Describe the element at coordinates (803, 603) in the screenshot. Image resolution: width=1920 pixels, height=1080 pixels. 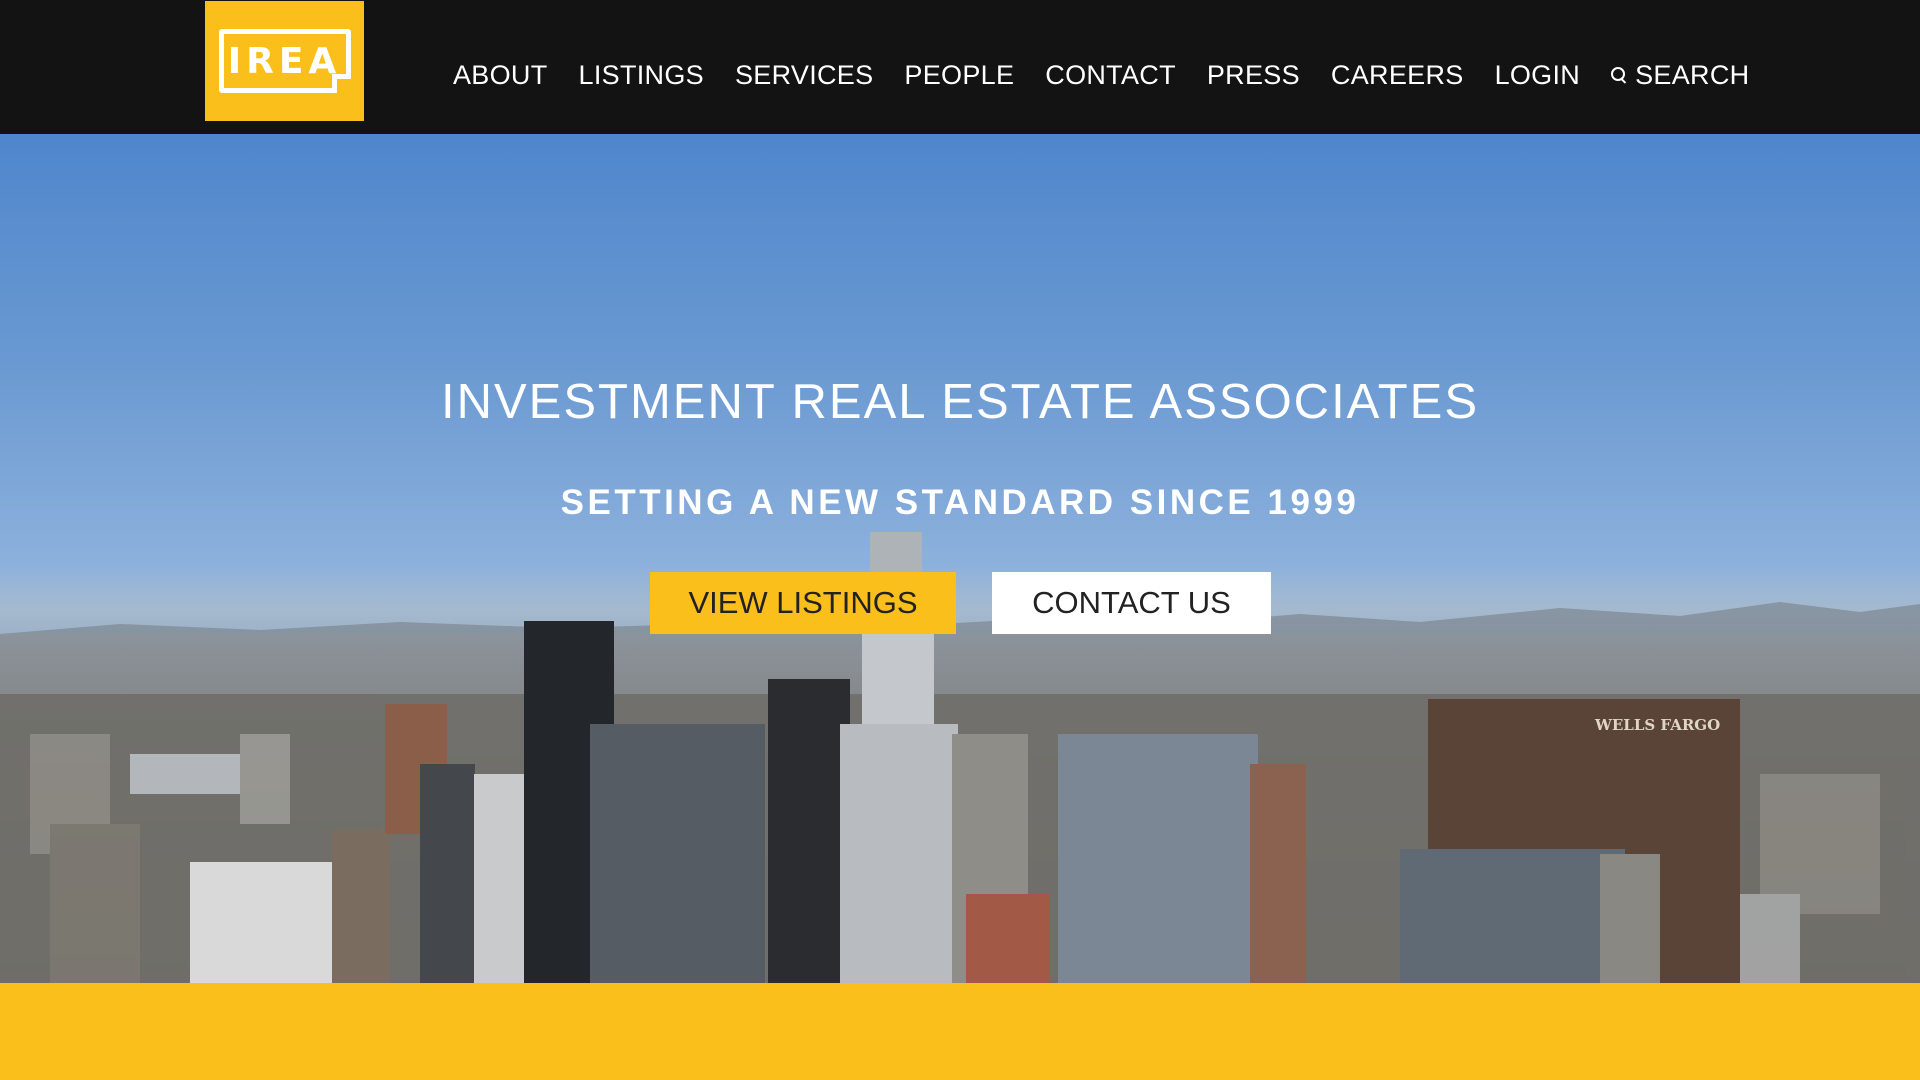
I see `view-listings-button: VIEW LISTINGS` at that location.